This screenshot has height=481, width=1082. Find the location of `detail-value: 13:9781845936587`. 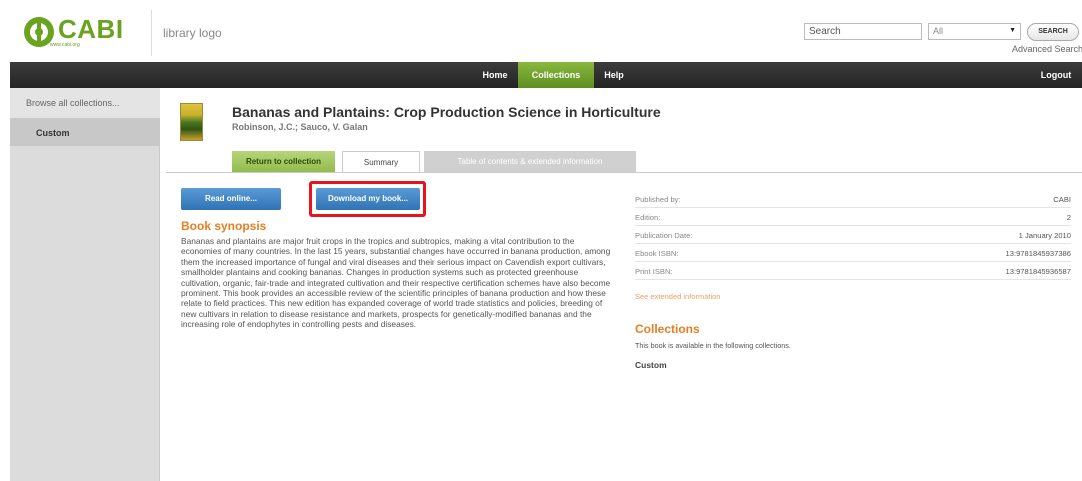

detail-value: 13:9781845936587 is located at coordinates (1038, 271).